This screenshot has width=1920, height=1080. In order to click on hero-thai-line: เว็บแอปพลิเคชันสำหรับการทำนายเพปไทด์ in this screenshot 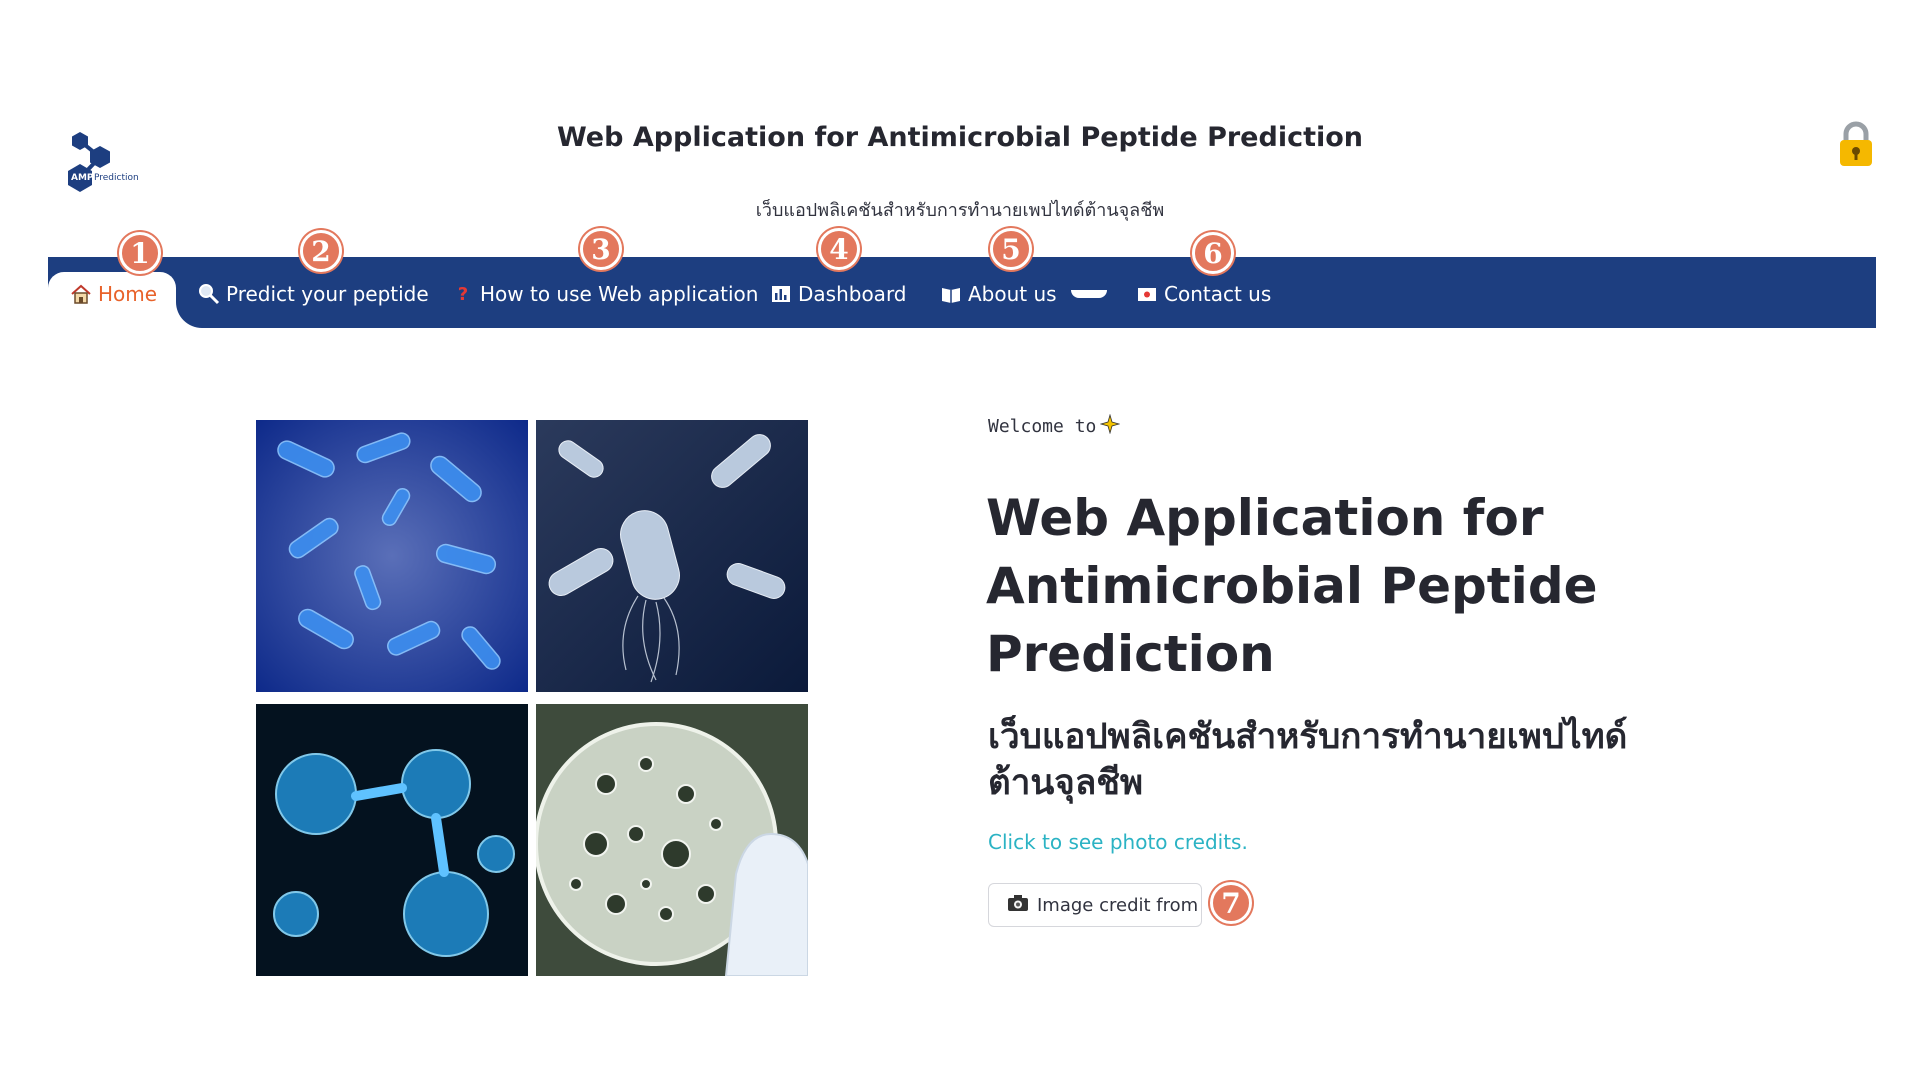, I will do `click(1308, 737)`.